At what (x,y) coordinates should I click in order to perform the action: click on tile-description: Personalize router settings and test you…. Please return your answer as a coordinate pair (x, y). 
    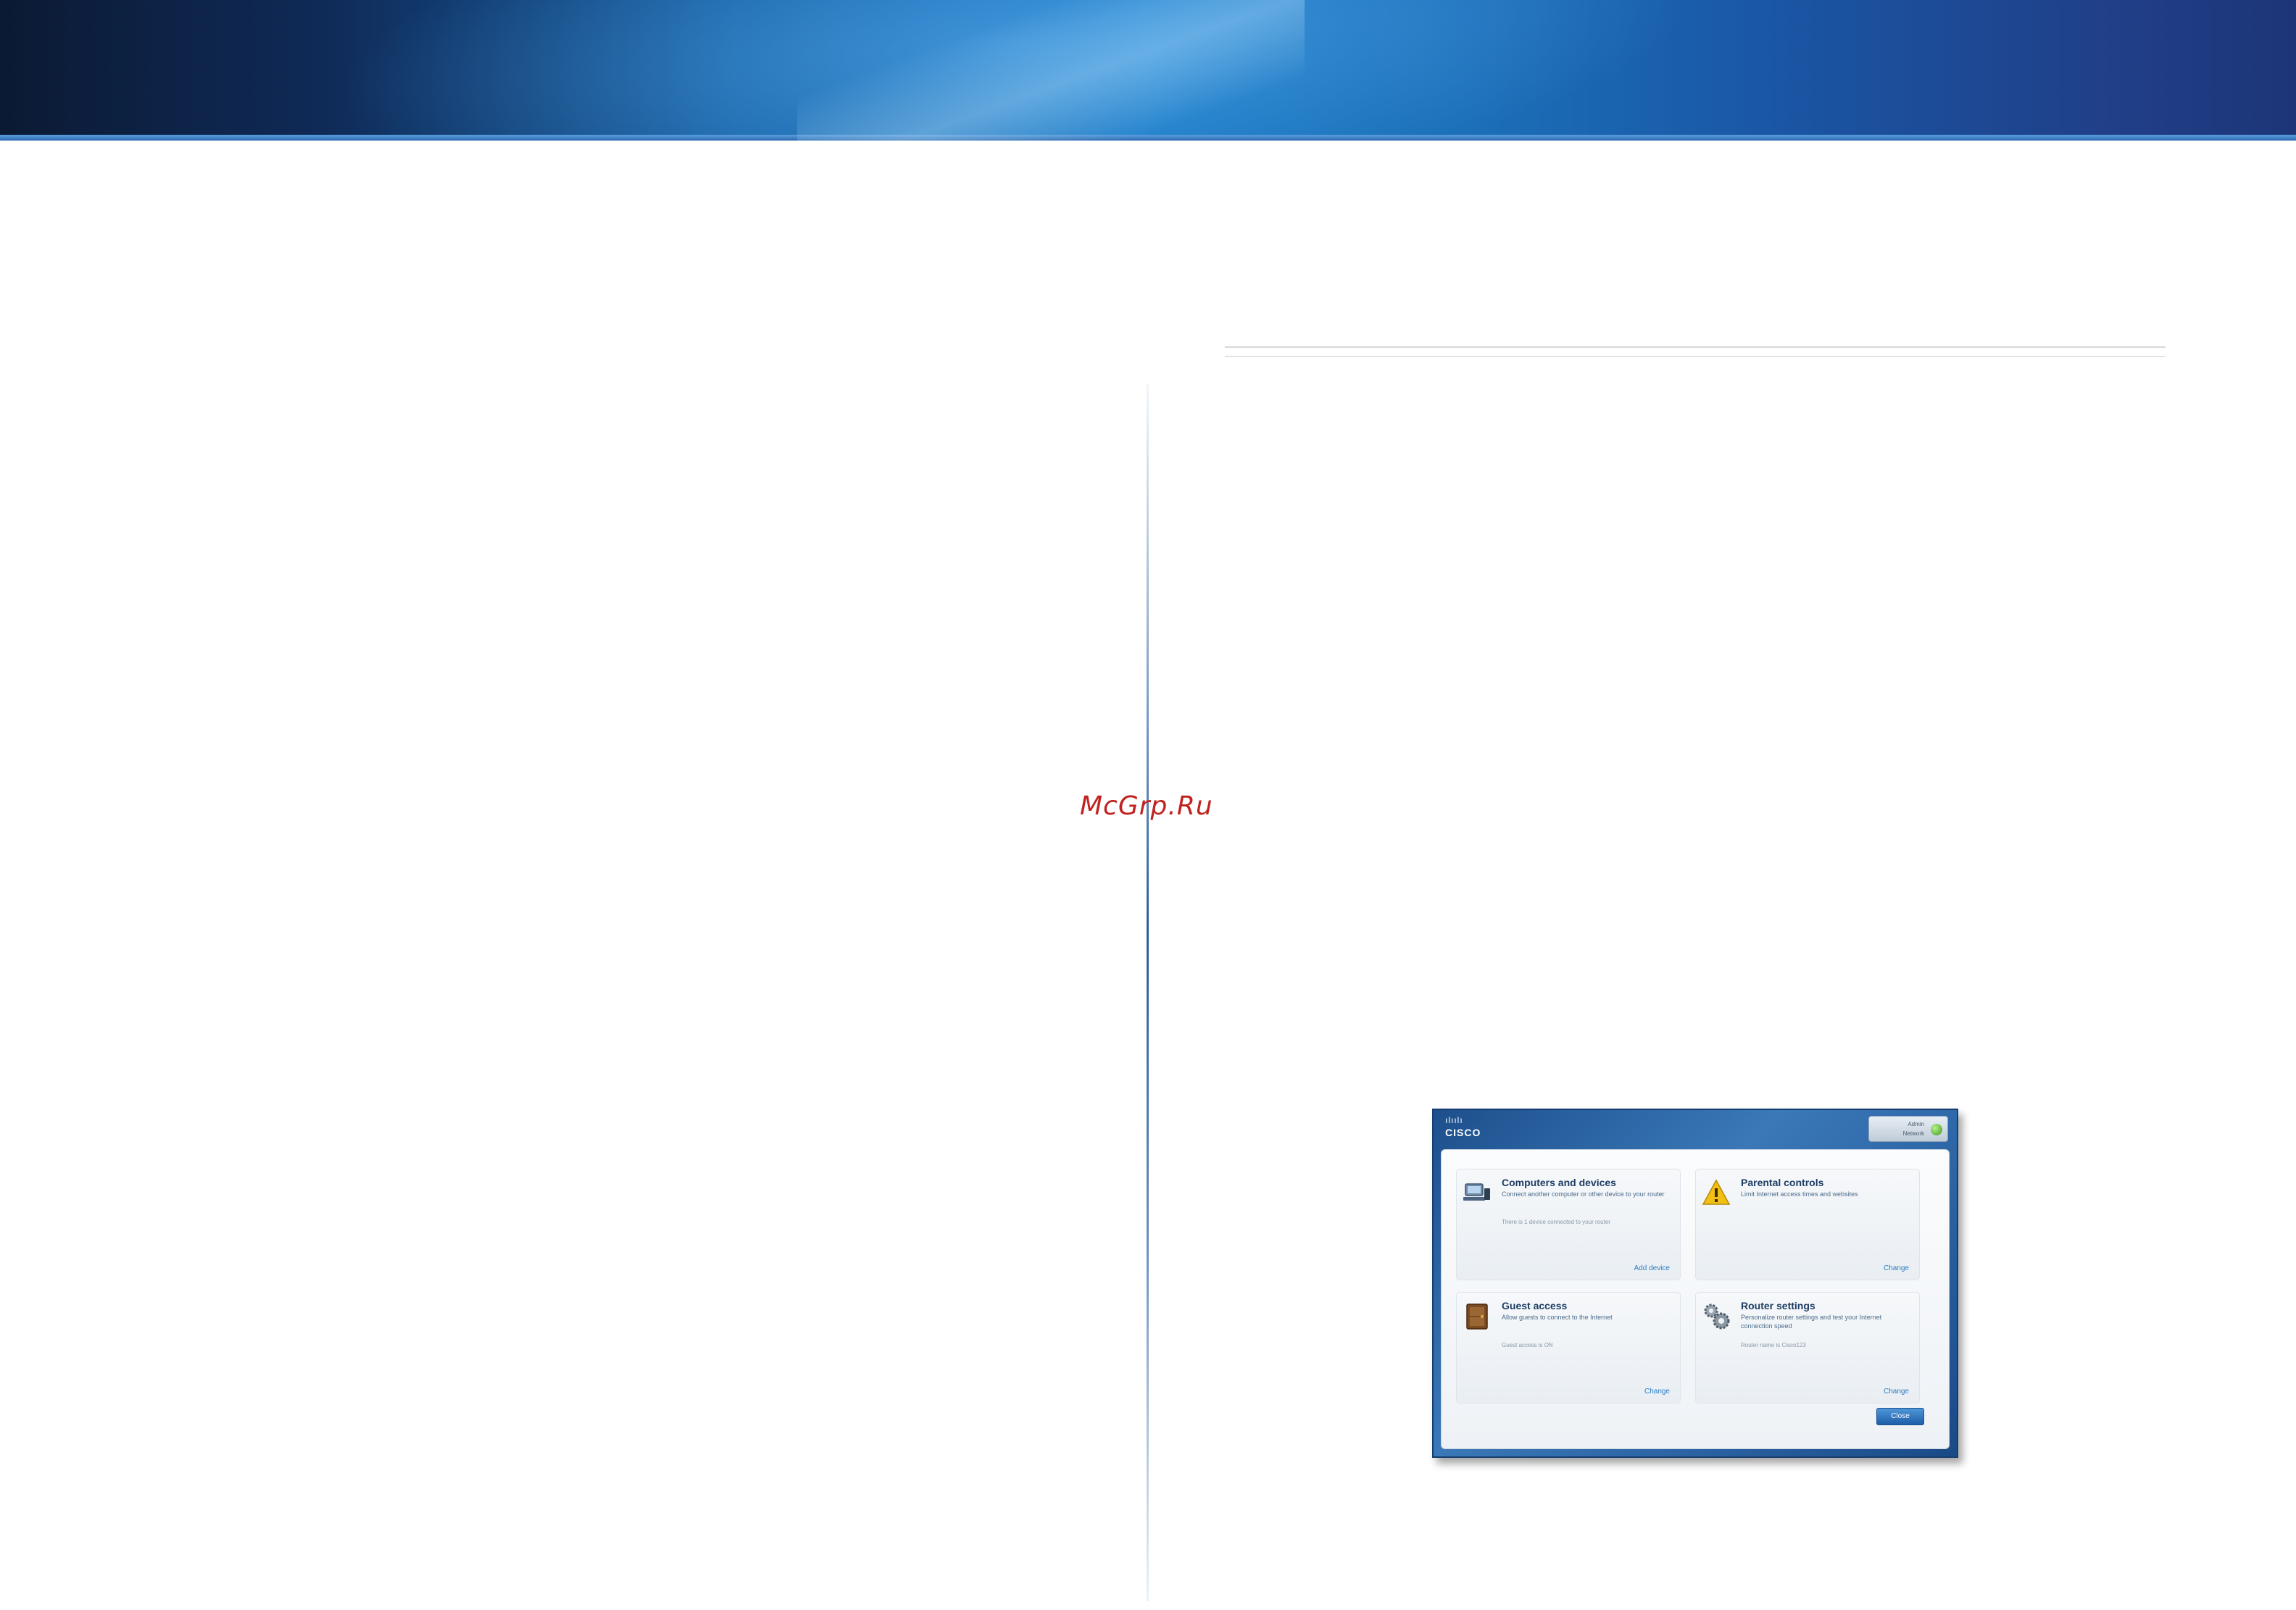
    Looking at the image, I should click on (1811, 1322).